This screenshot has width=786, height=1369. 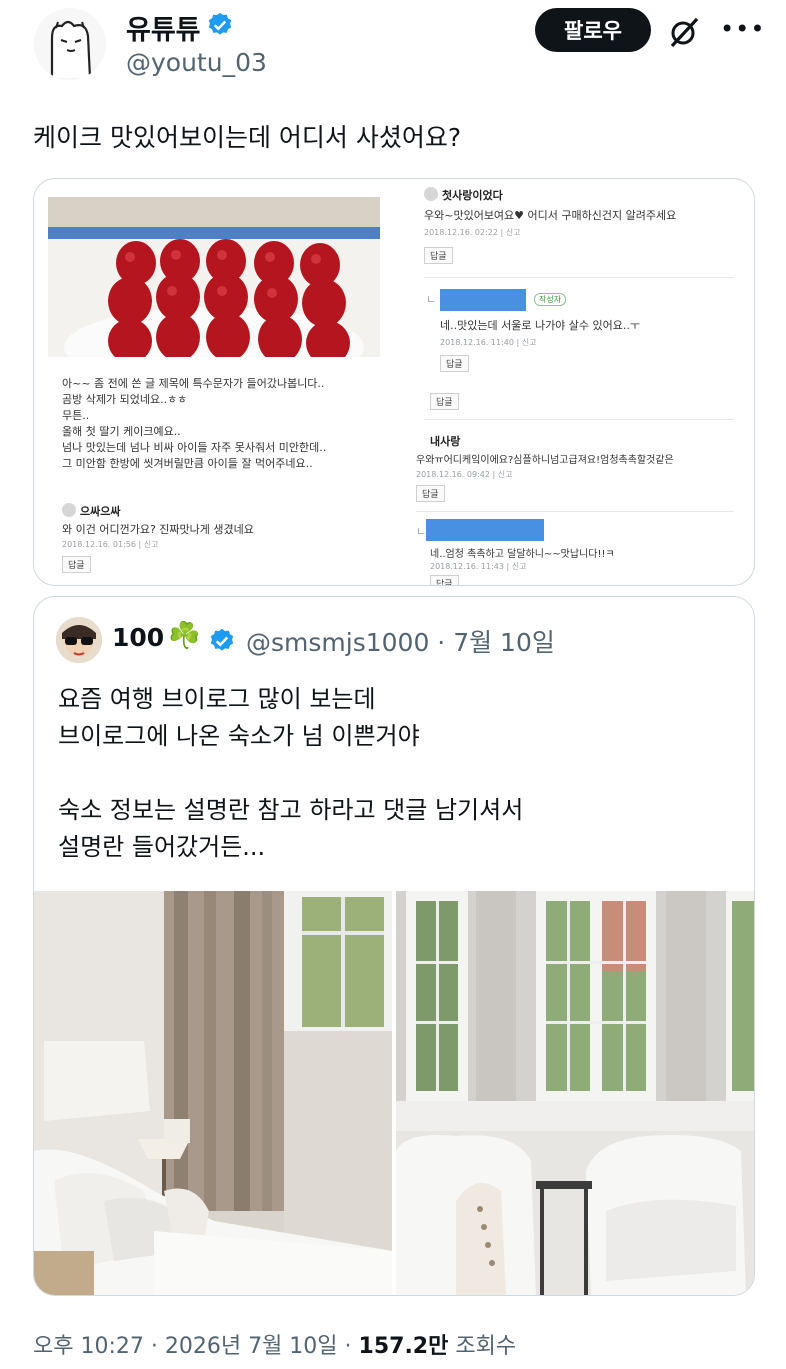 What do you see at coordinates (194, 447) in the screenshot?
I see `post-line: 넘나 맛있는데 넘나 비싸 아이들 자주 못사줘서 미안한데..` at bounding box center [194, 447].